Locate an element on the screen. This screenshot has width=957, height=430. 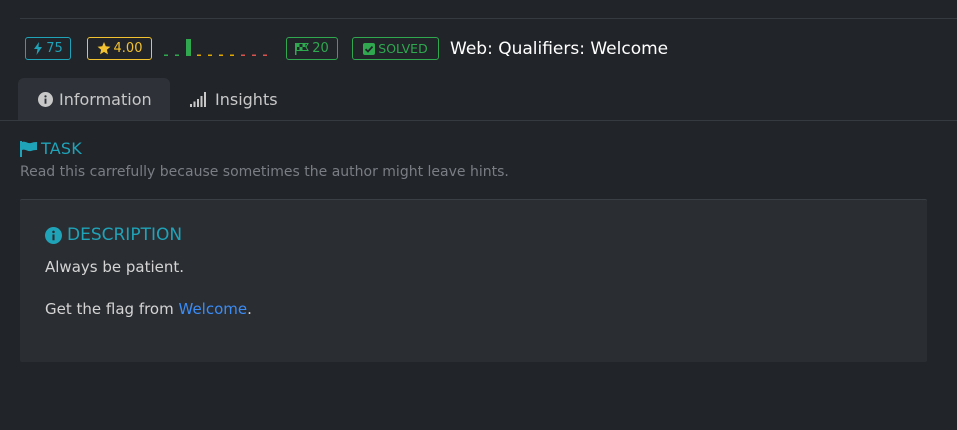
solved-status-badge: SOLVED is located at coordinates (395, 48).